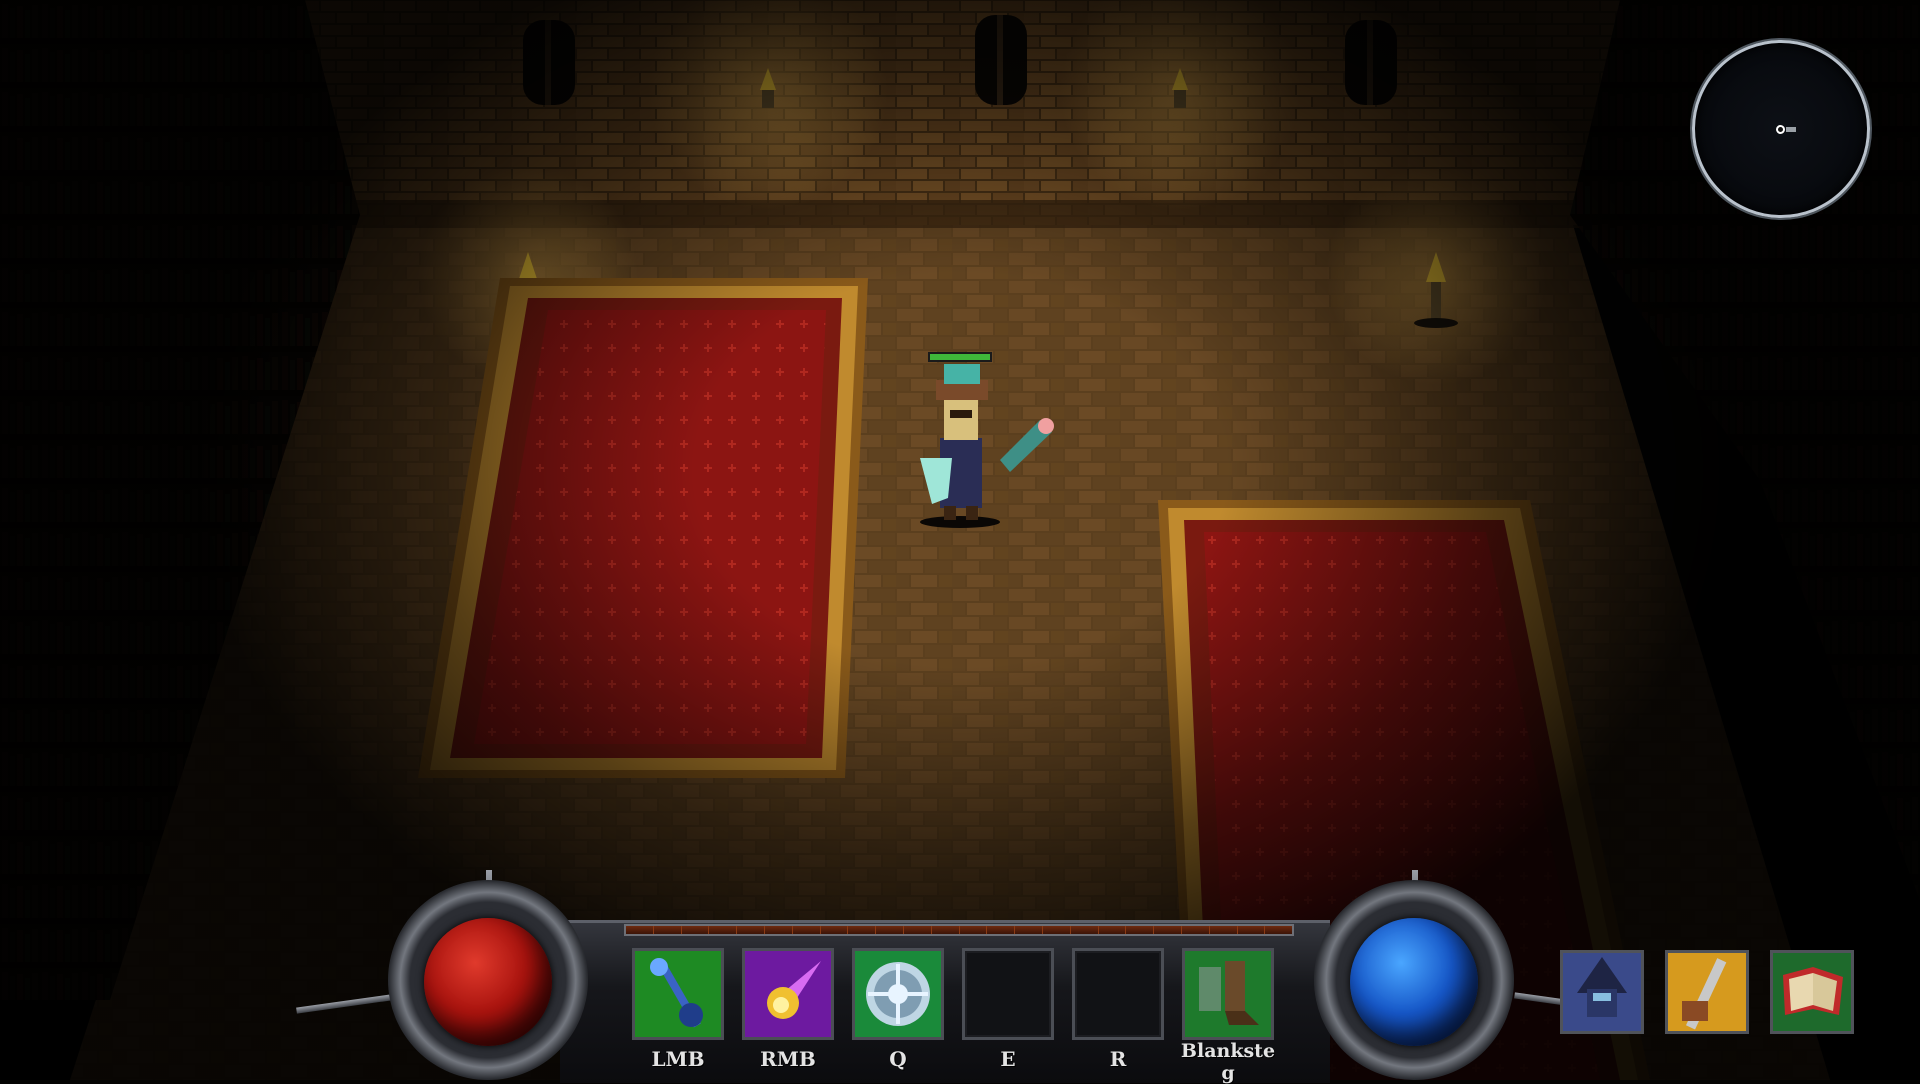 The height and width of the screenshot is (1084, 1920). What do you see at coordinates (678, 1059) in the screenshot?
I see `skill-key-label: LMB` at bounding box center [678, 1059].